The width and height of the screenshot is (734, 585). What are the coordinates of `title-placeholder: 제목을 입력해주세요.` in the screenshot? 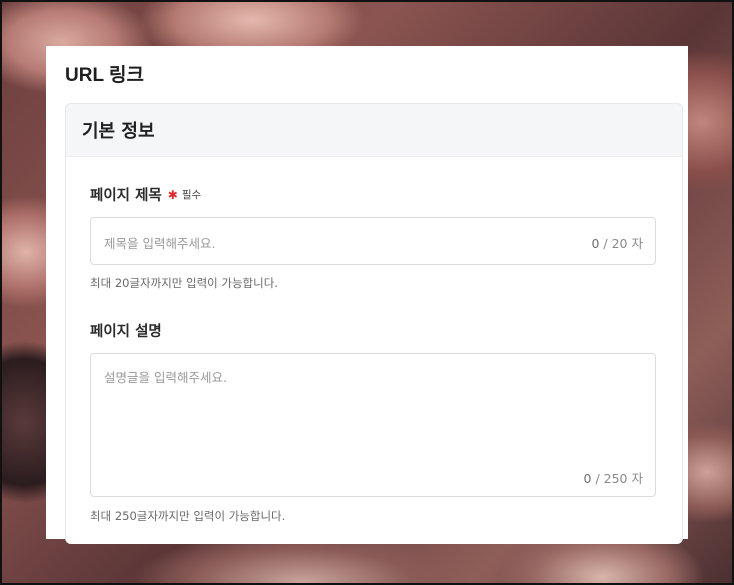 It's located at (160, 243).